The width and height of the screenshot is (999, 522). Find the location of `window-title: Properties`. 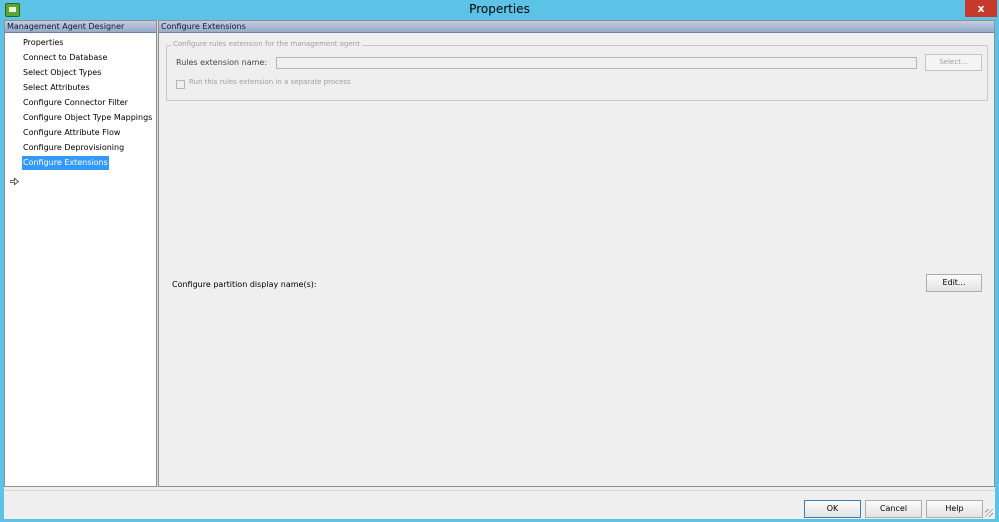

window-title: Properties is located at coordinates (499, 9).